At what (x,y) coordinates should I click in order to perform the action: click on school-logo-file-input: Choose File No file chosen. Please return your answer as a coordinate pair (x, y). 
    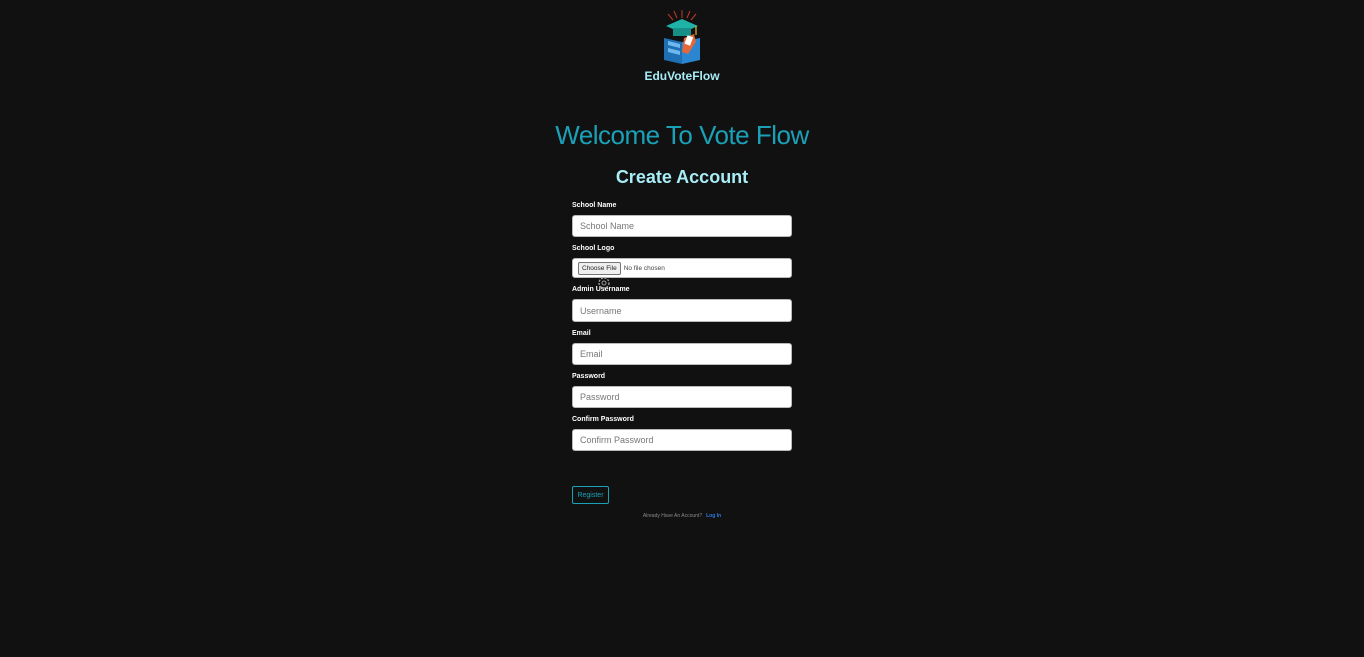
    Looking at the image, I should click on (682, 268).